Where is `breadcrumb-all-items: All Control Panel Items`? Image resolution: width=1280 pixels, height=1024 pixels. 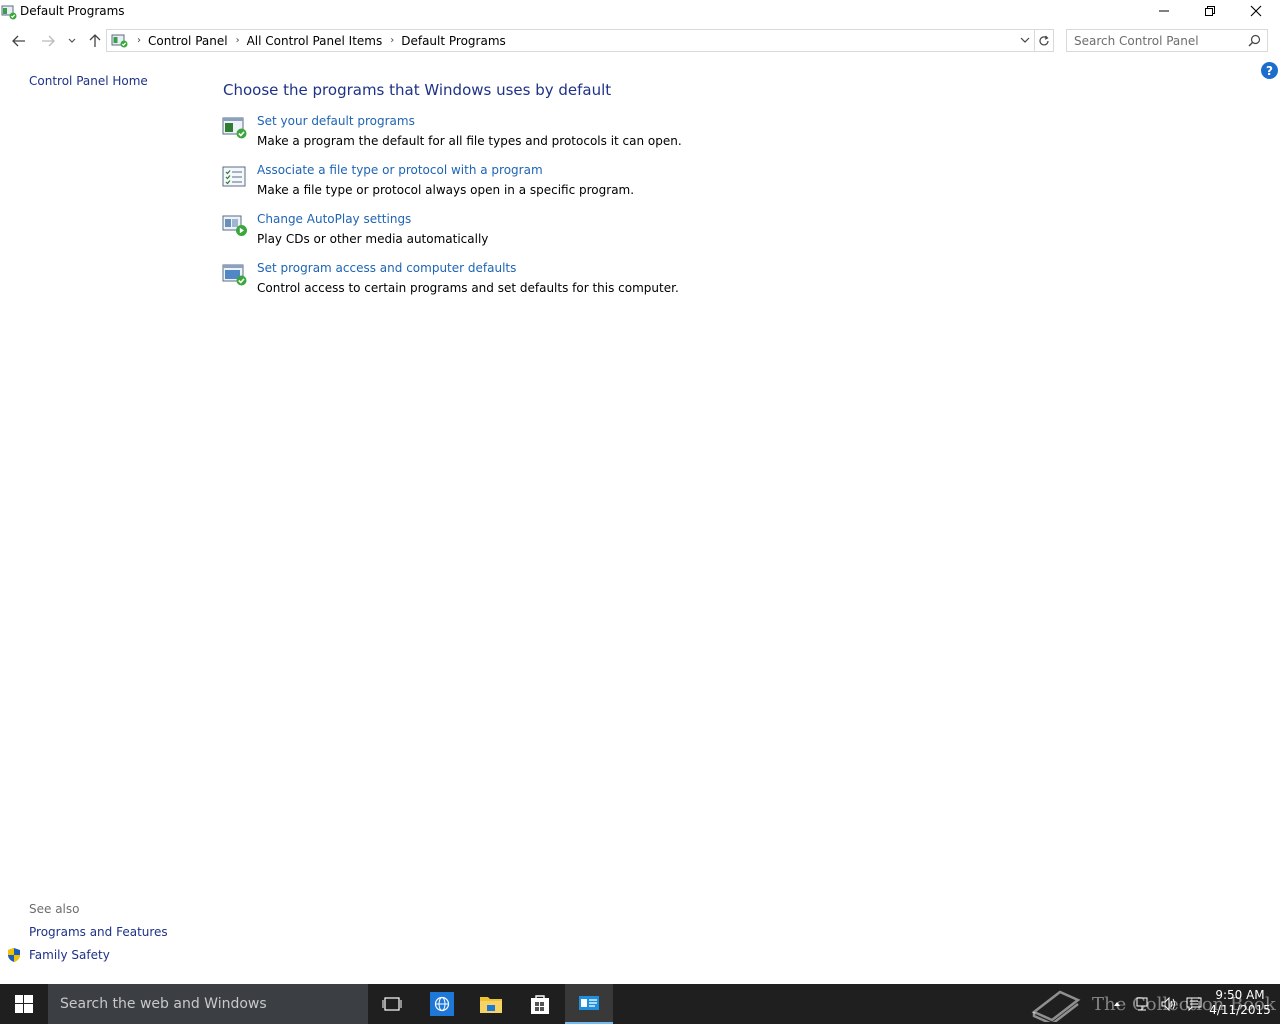
breadcrumb-all-items: All Control Panel Items is located at coordinates (315, 41).